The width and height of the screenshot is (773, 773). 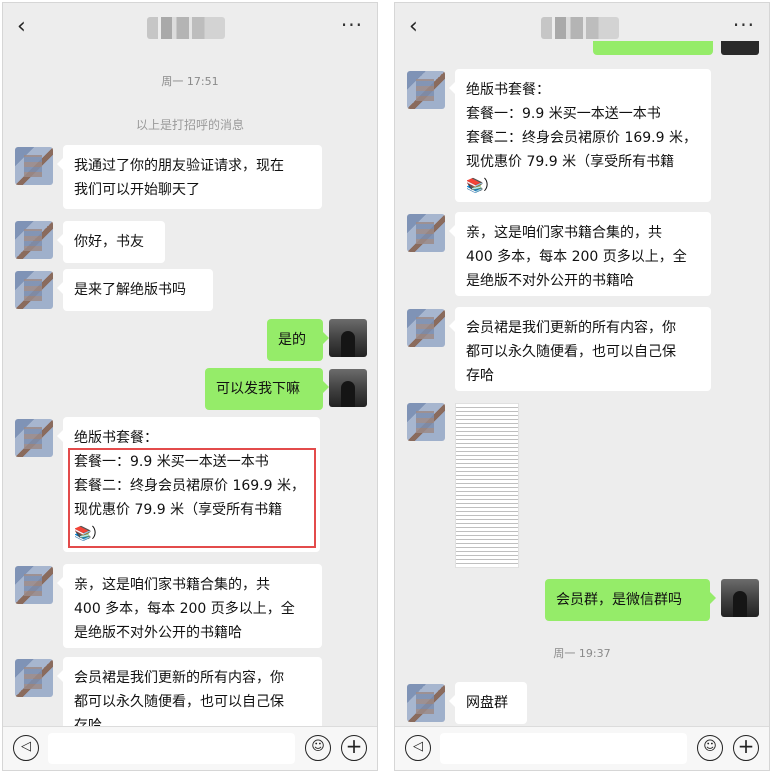 What do you see at coordinates (189, 177) in the screenshot?
I see `incoming-message: 我通过了你的朋友验证请求，现在 我们可以开始聊天了` at bounding box center [189, 177].